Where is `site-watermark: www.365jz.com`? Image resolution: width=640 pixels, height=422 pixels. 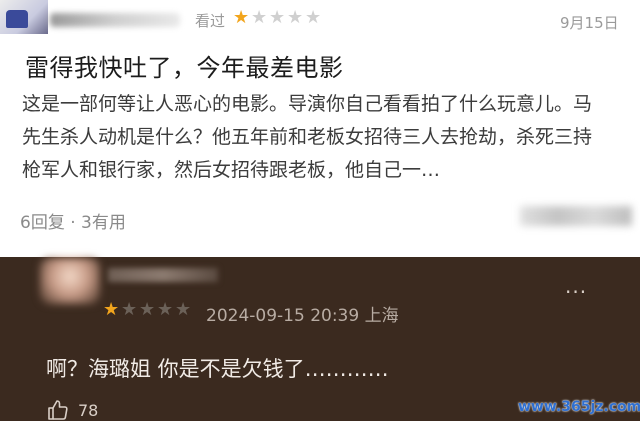
site-watermark: www.365jz.com is located at coordinates (579, 407).